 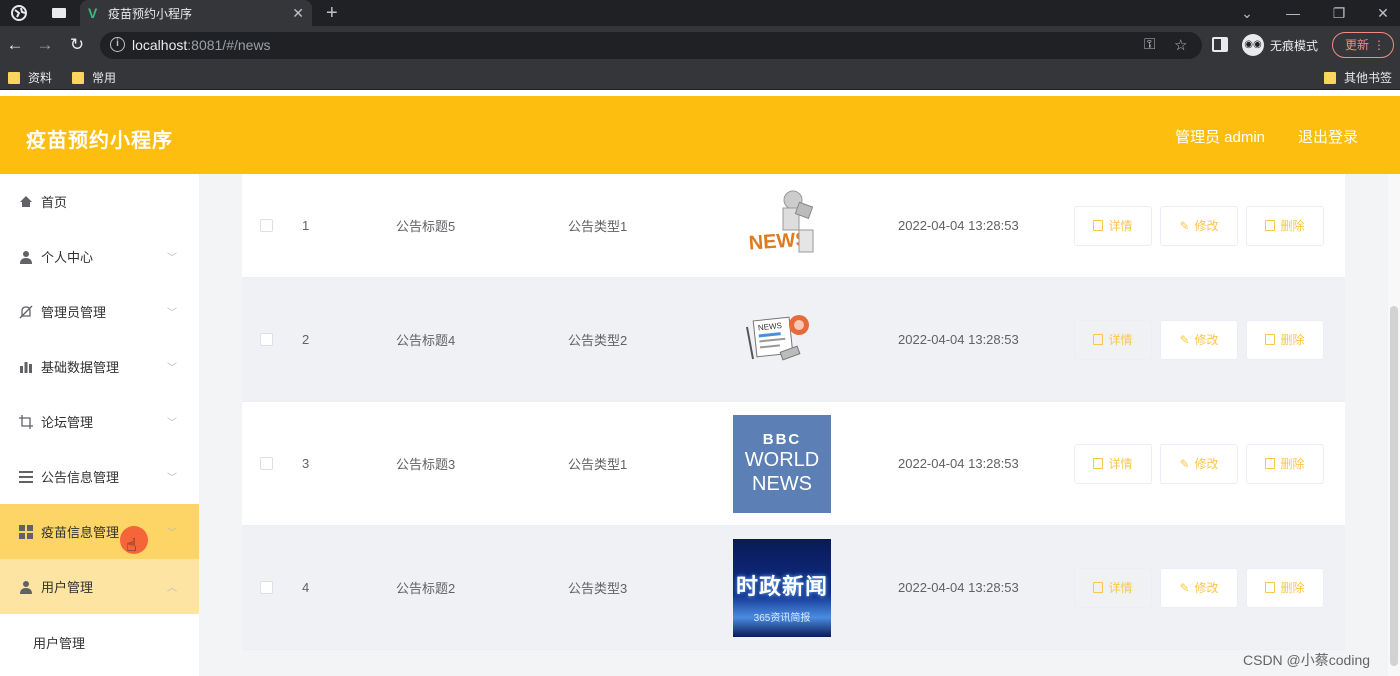 I want to click on page-scrollbar, so click(x=1394, y=425).